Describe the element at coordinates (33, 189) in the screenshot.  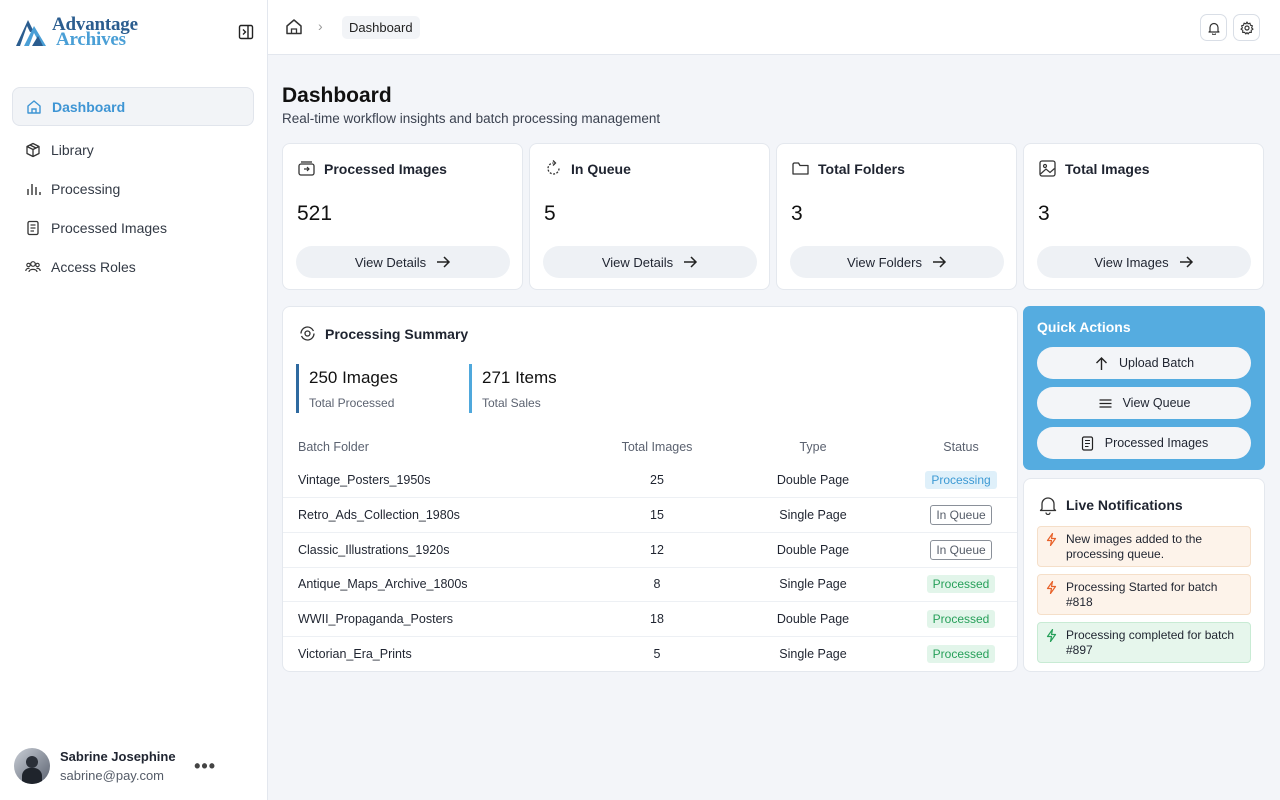
I see `bar-chart-icon` at that location.